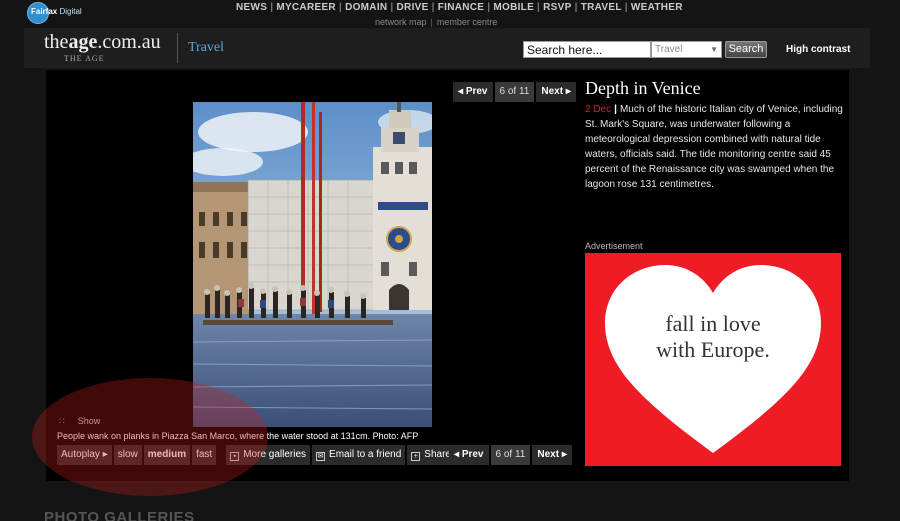  What do you see at coordinates (206, 48) in the screenshot?
I see `section-title: Travel` at bounding box center [206, 48].